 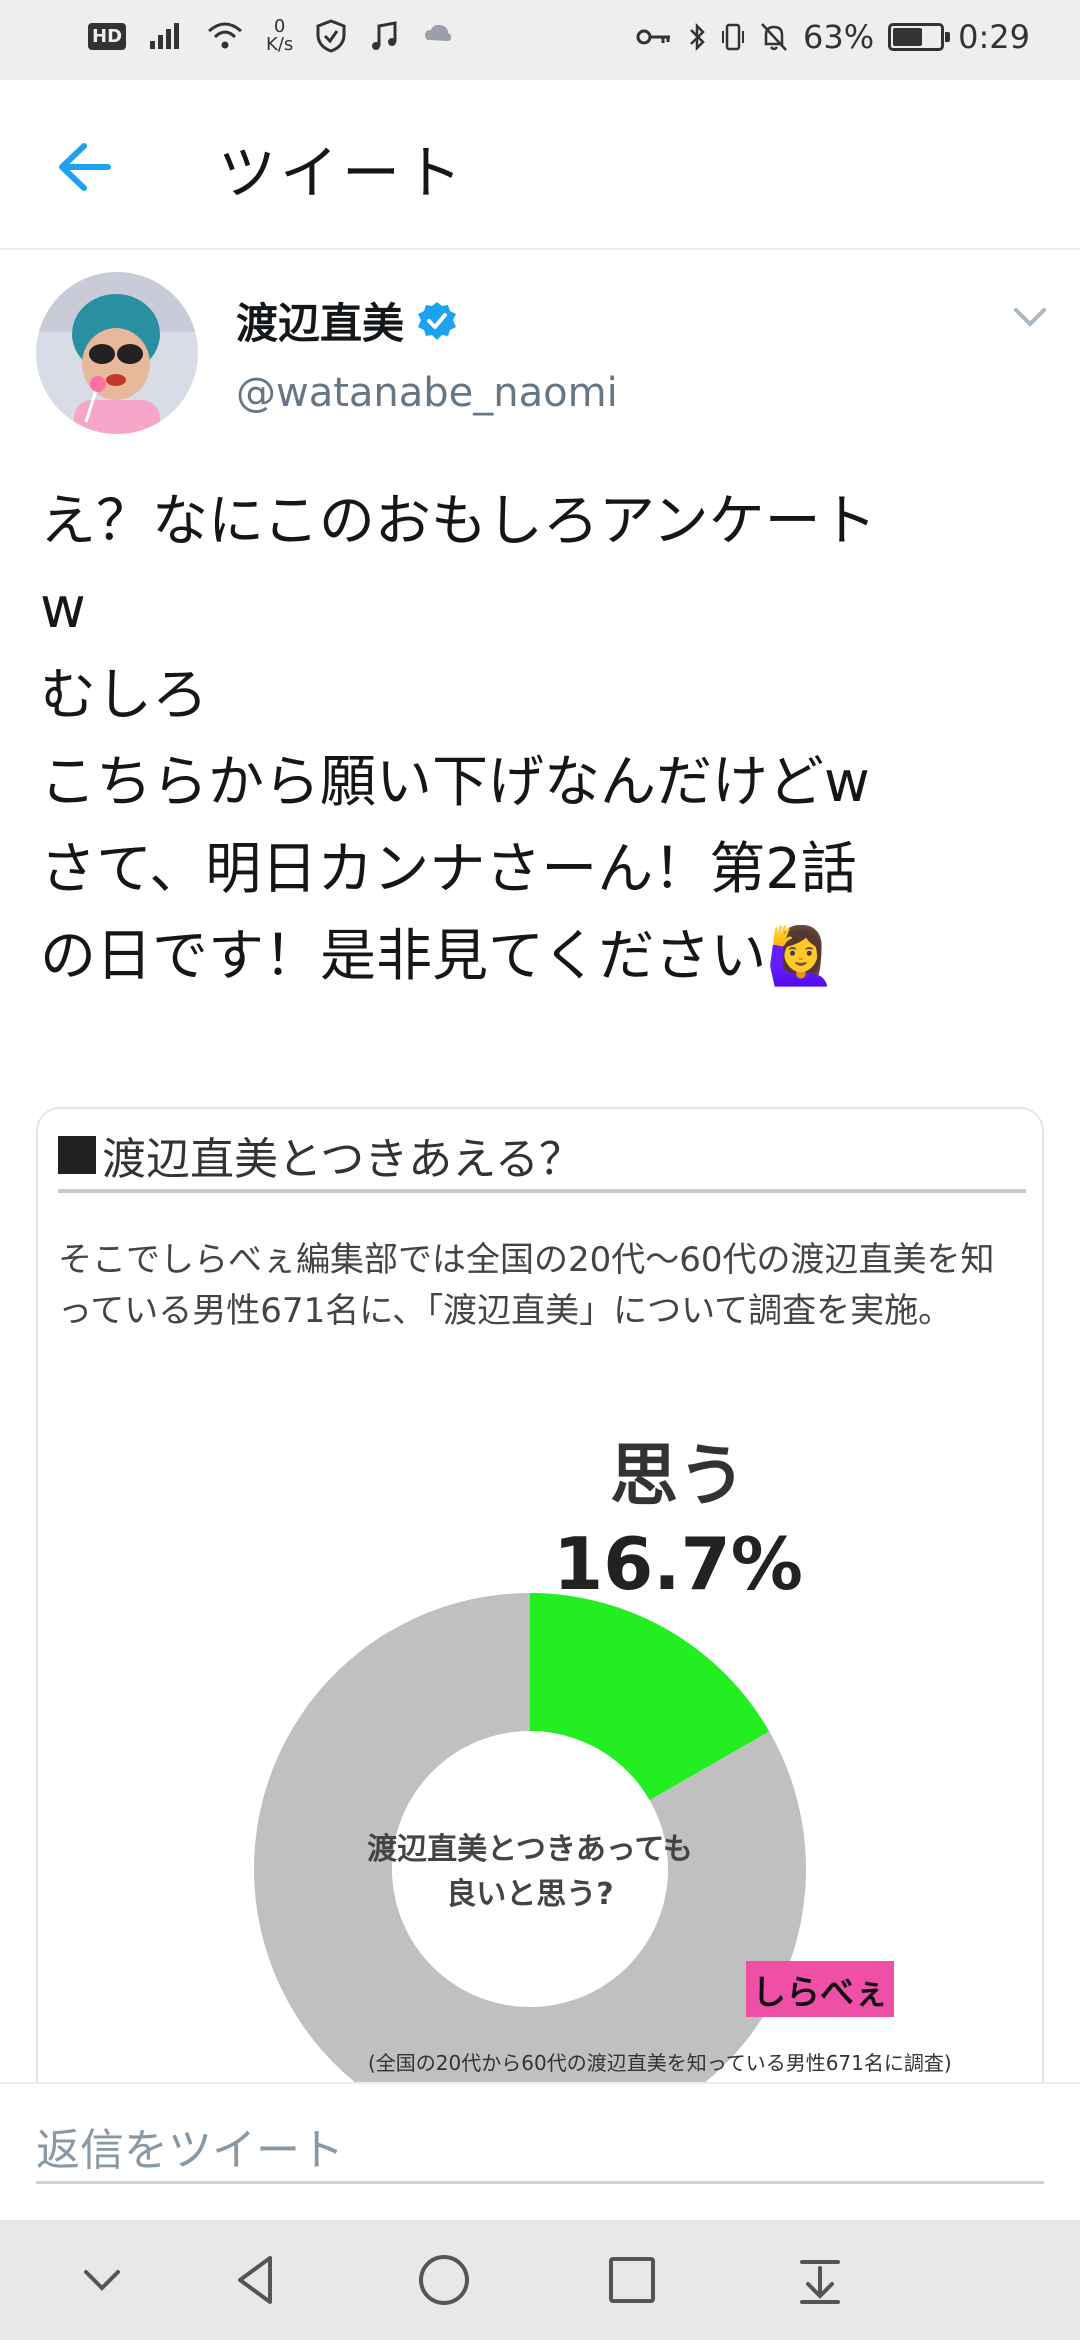 What do you see at coordinates (256, 2280) in the screenshot?
I see `back-triangle-icon` at bounding box center [256, 2280].